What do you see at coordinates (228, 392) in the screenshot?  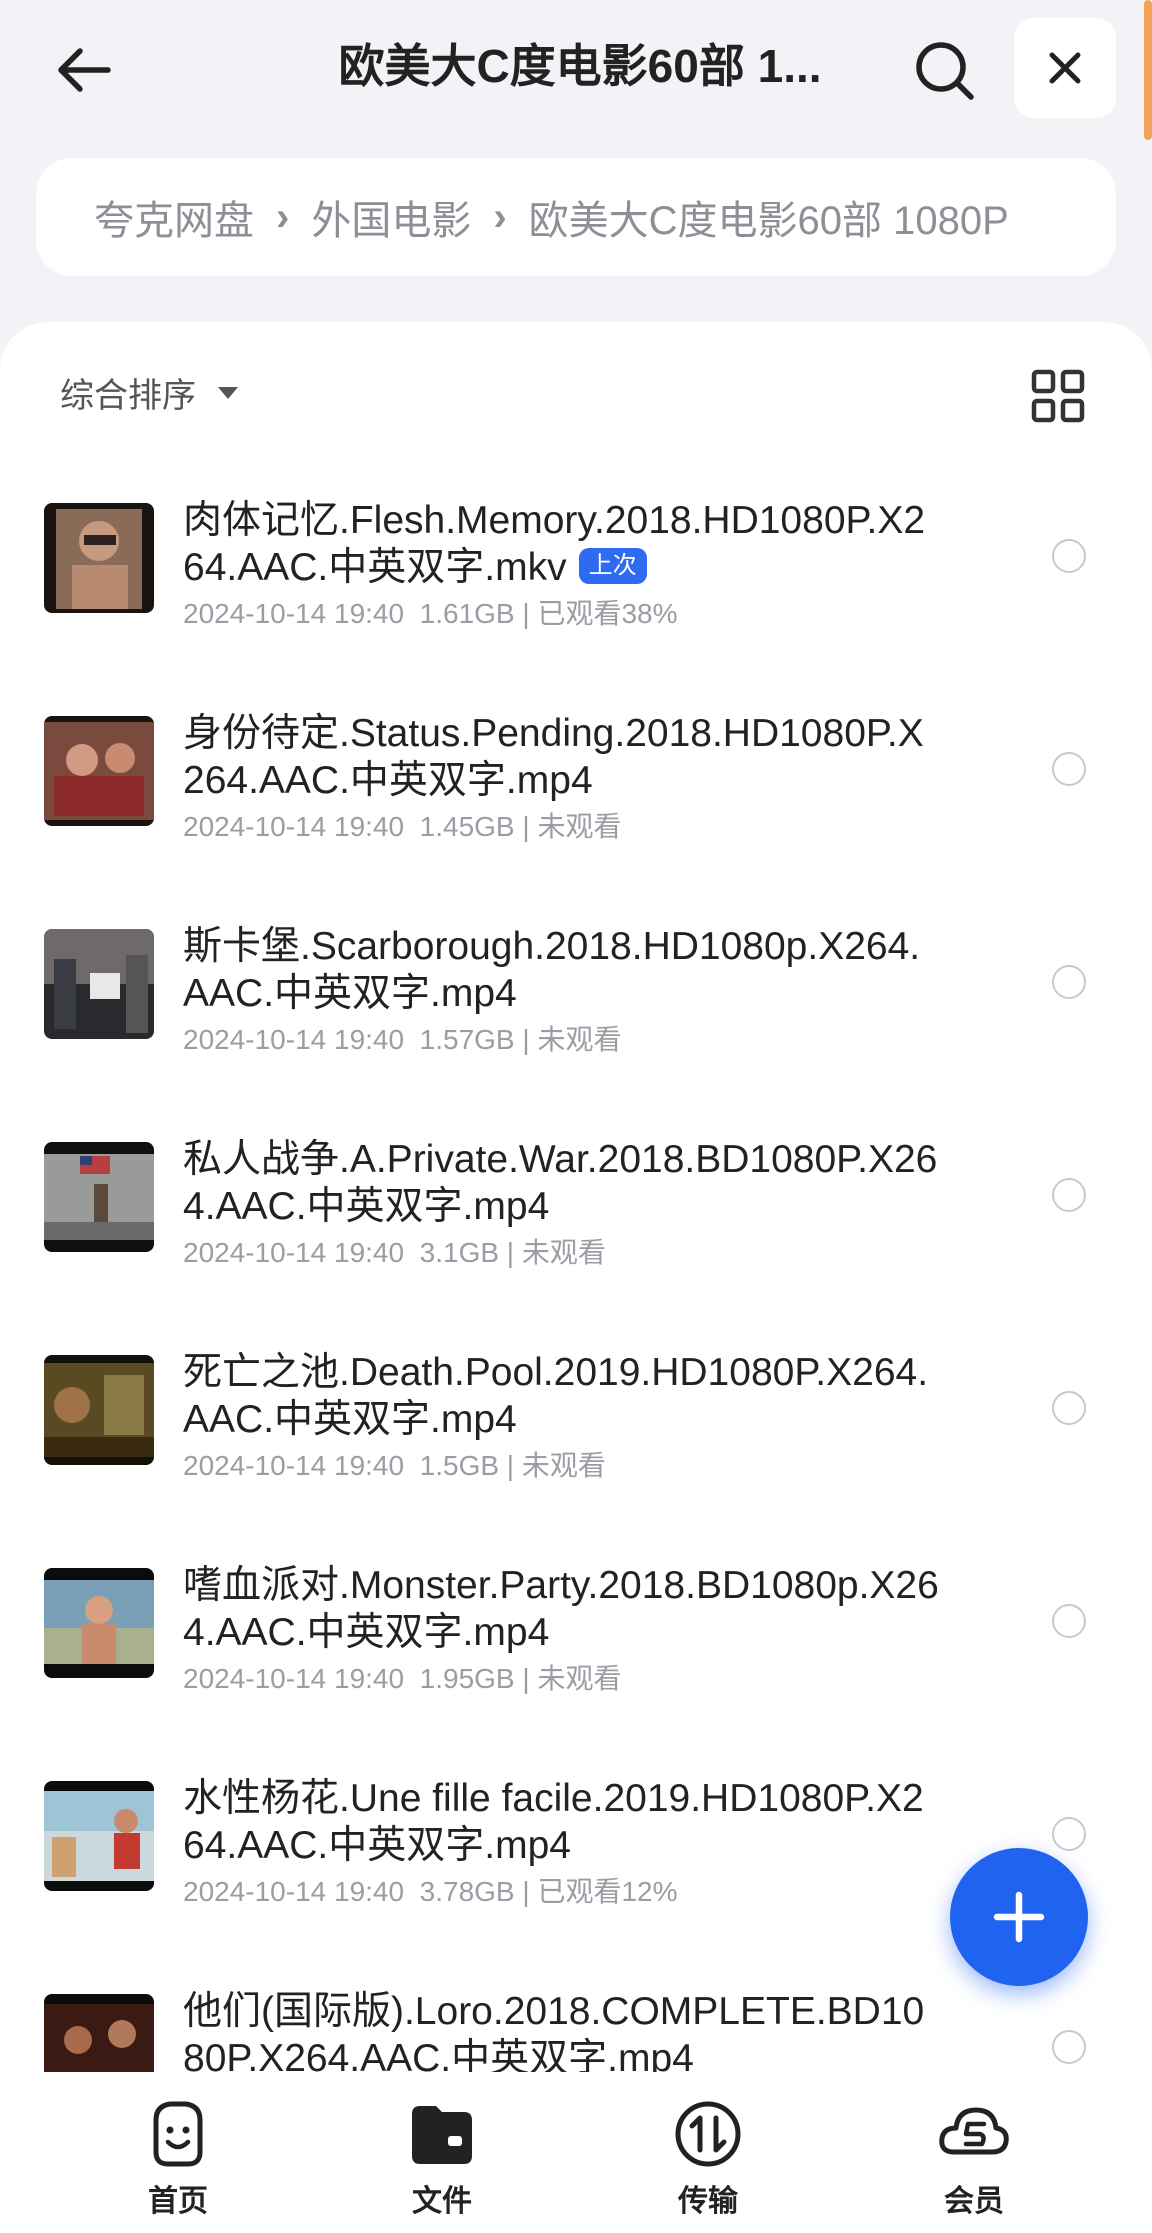 I see `caret-down-icon` at bounding box center [228, 392].